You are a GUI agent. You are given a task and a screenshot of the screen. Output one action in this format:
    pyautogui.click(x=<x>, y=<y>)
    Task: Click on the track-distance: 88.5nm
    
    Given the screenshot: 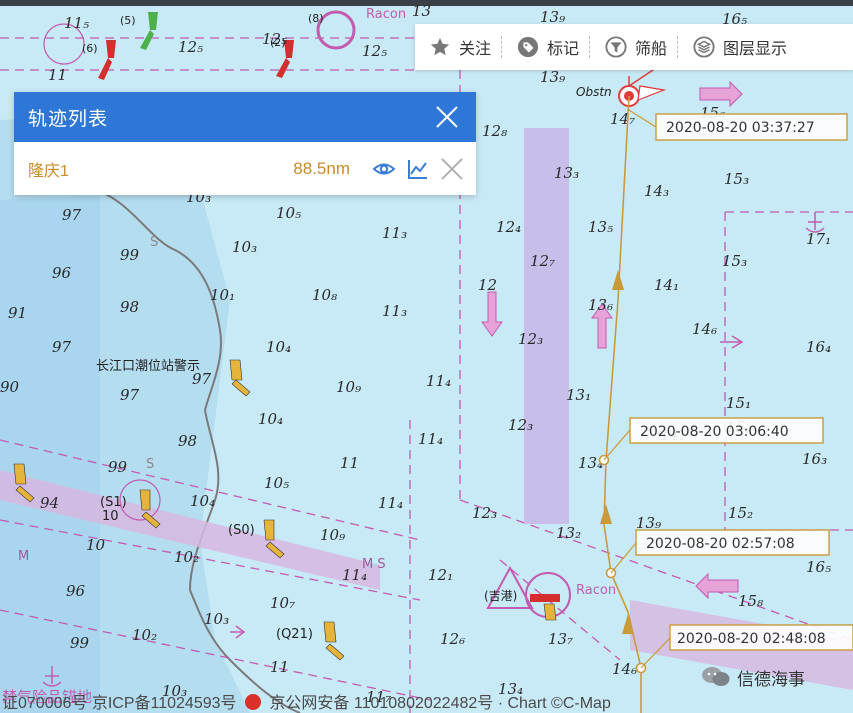 What is the action you would take?
    pyautogui.click(x=321, y=168)
    